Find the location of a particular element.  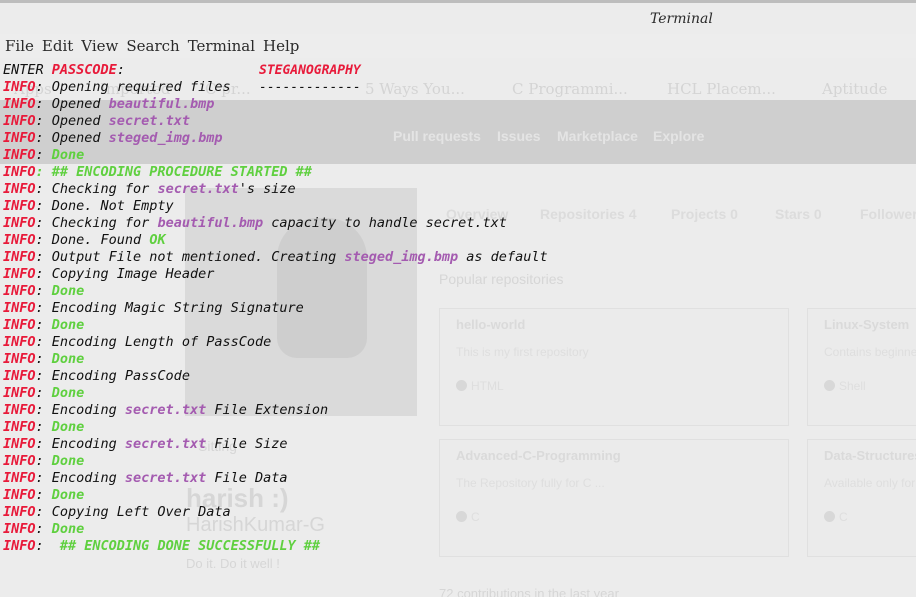

ghost-nav-item: Explore is located at coordinates (679, 136).